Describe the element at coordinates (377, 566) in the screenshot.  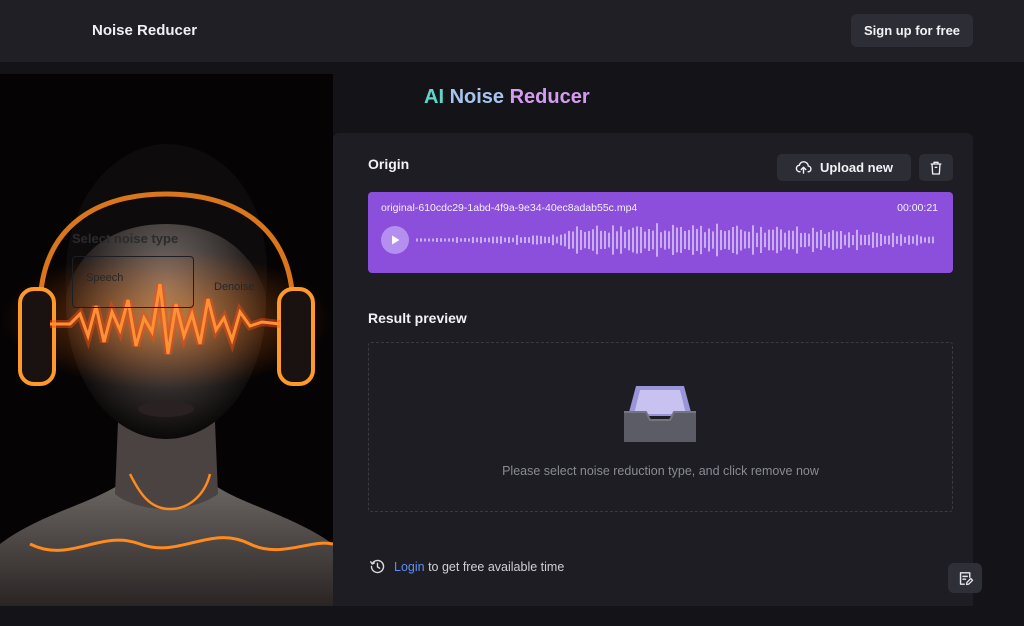
I see `clock-history-icon` at that location.